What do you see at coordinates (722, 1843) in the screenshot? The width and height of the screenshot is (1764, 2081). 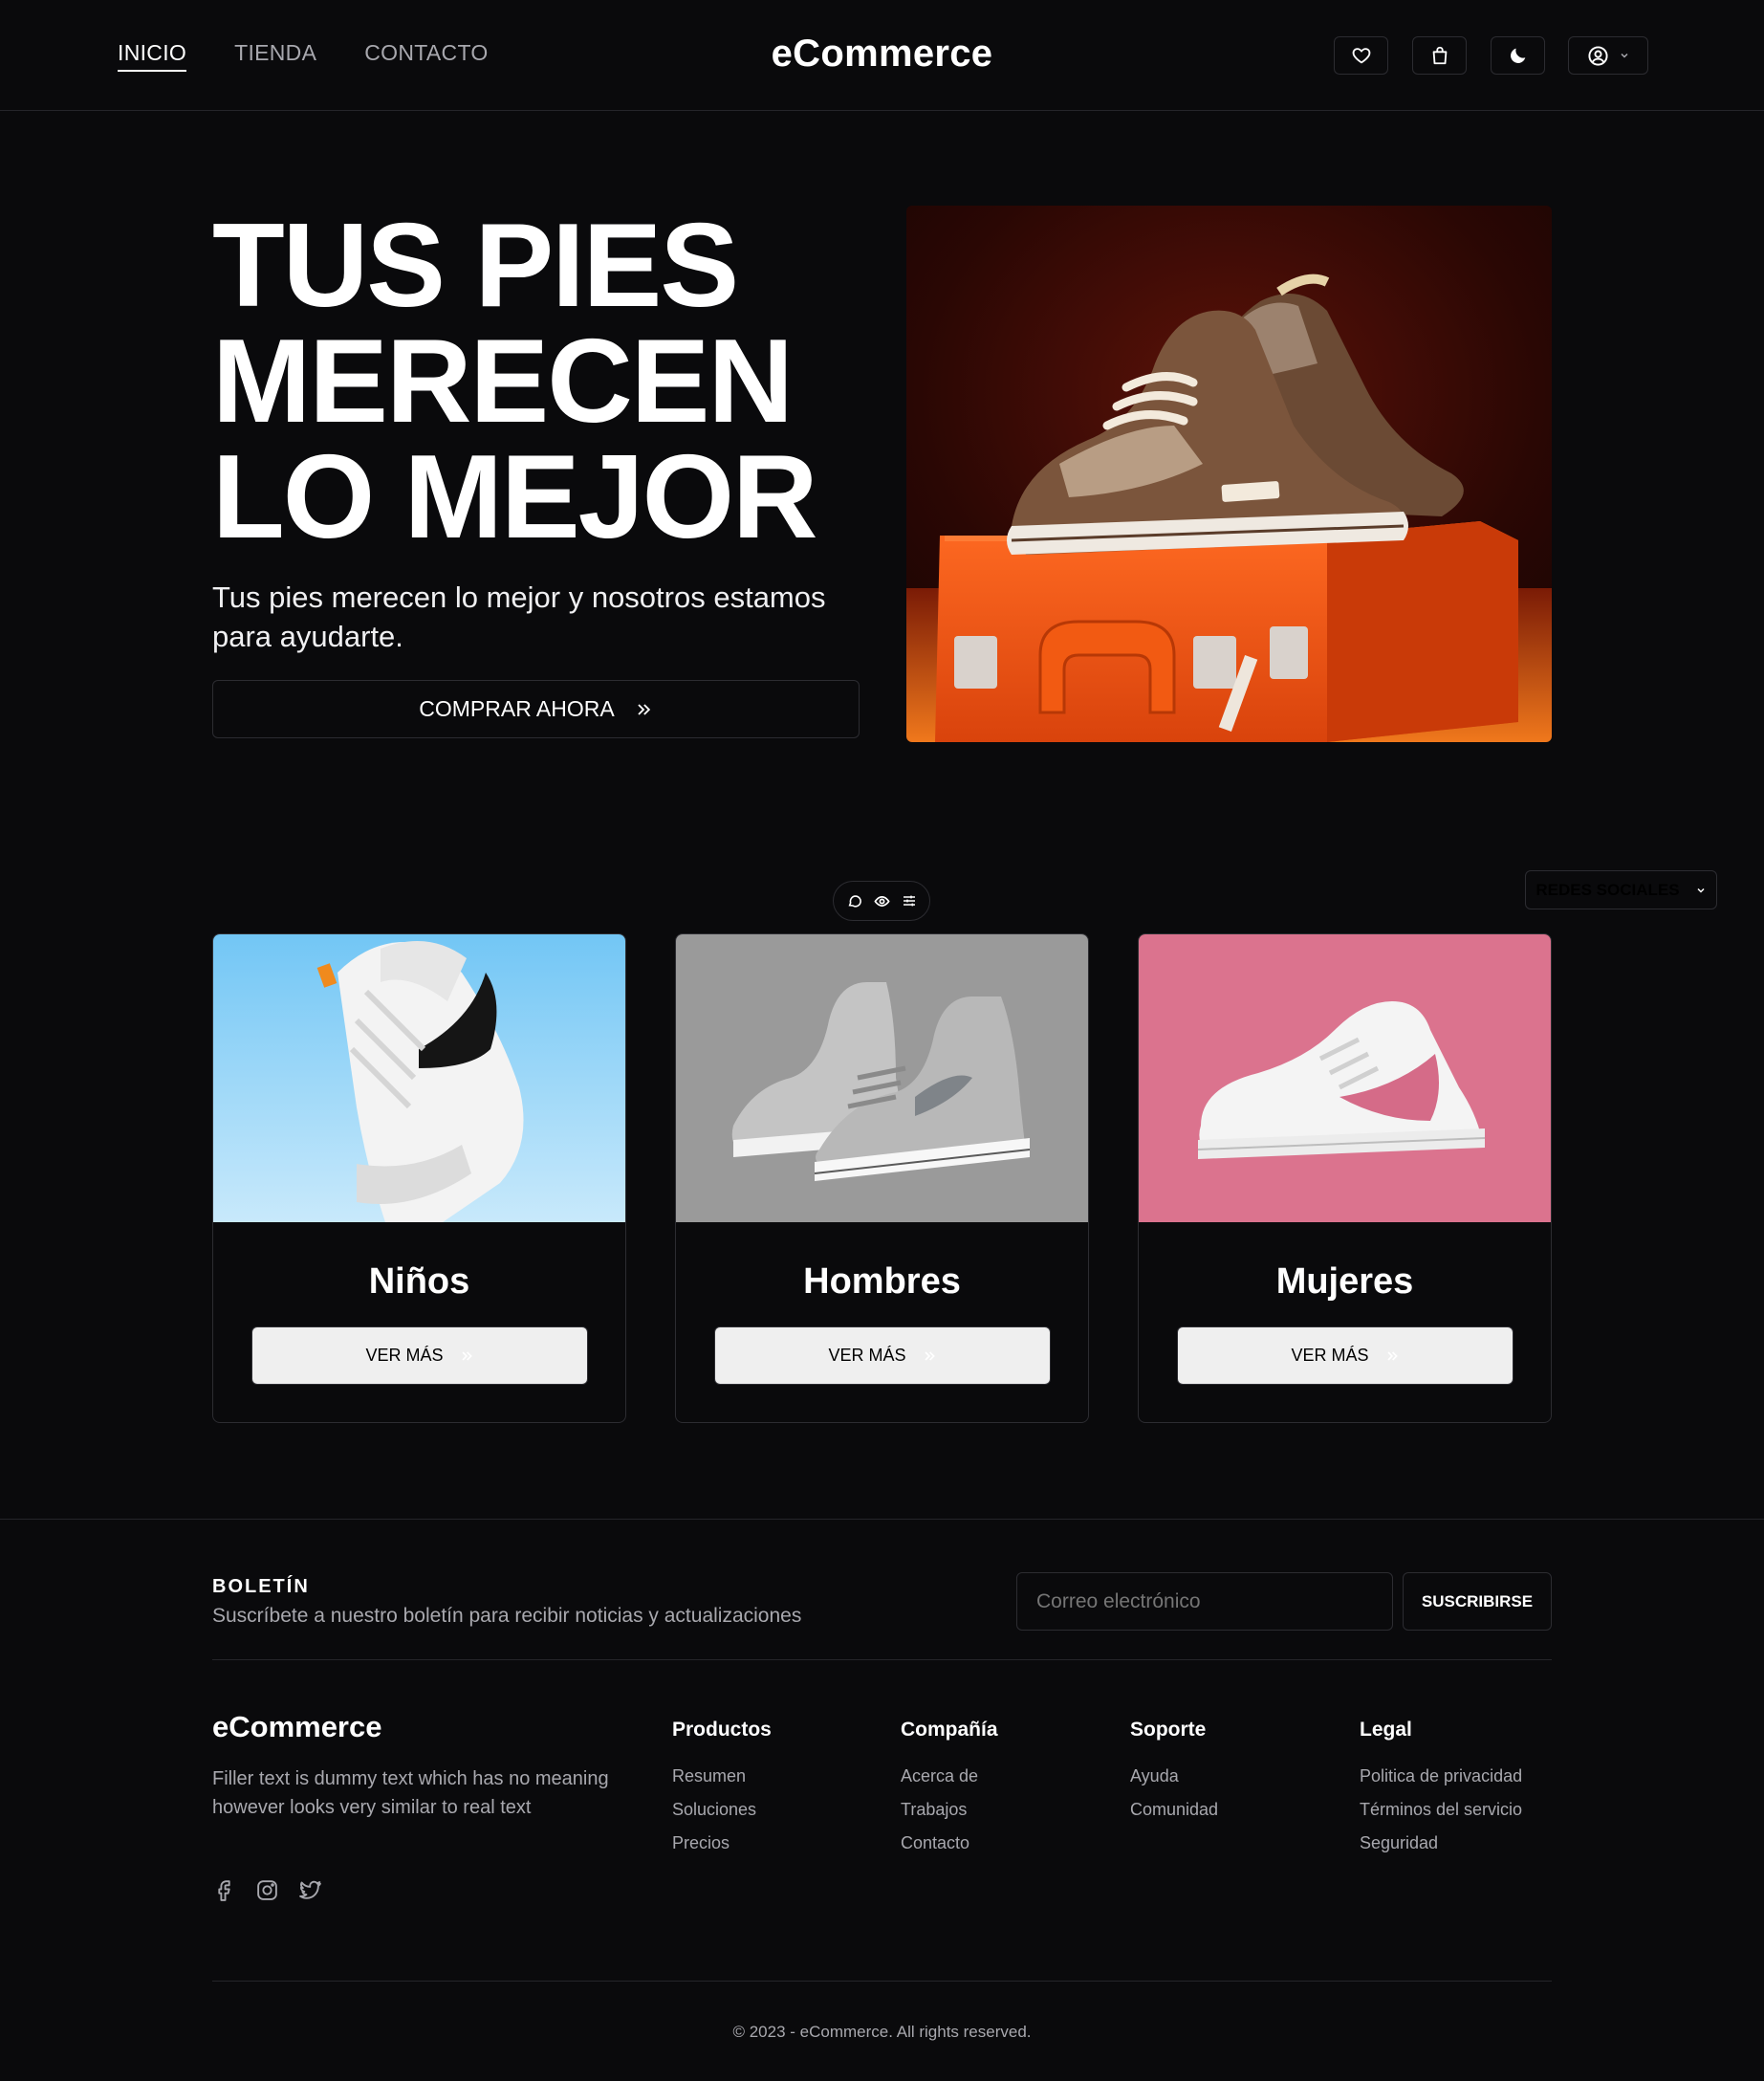 I see `footer-link: Precios` at bounding box center [722, 1843].